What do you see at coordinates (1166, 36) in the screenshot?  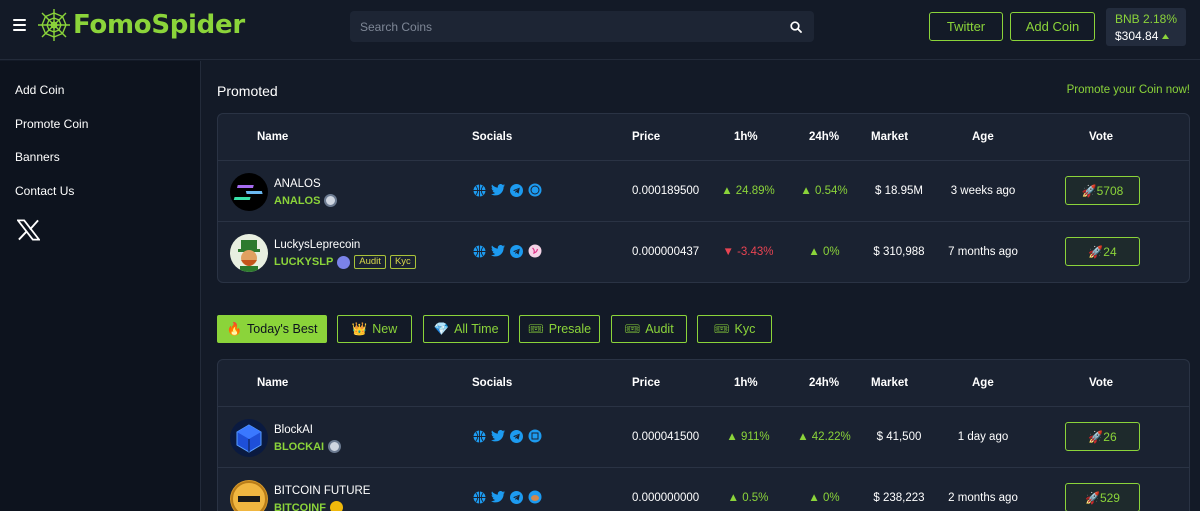 I see `caret-up-icon` at bounding box center [1166, 36].